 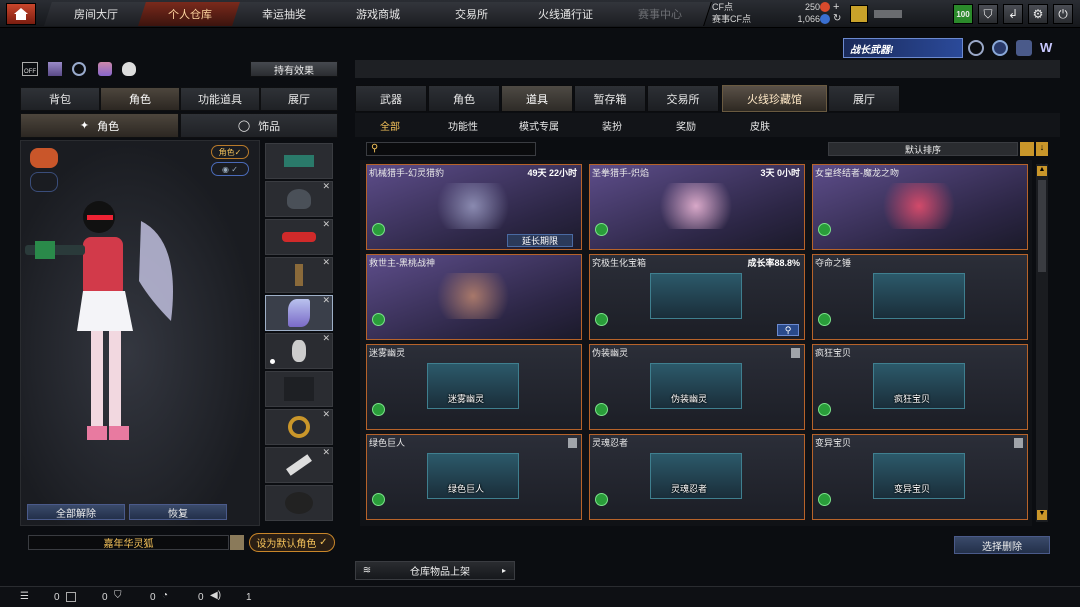 I want to click on subtab-all: 全部, so click(x=390, y=125).